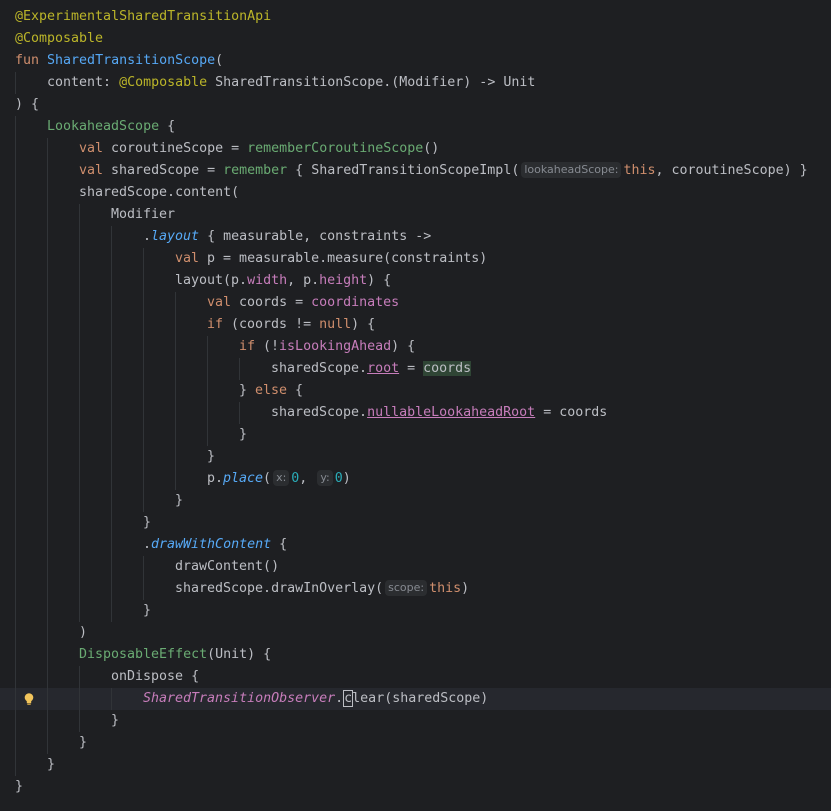 This screenshot has width=831, height=811. Describe the element at coordinates (423, 545) in the screenshot. I see `code-line: .drawWithContent {` at that location.